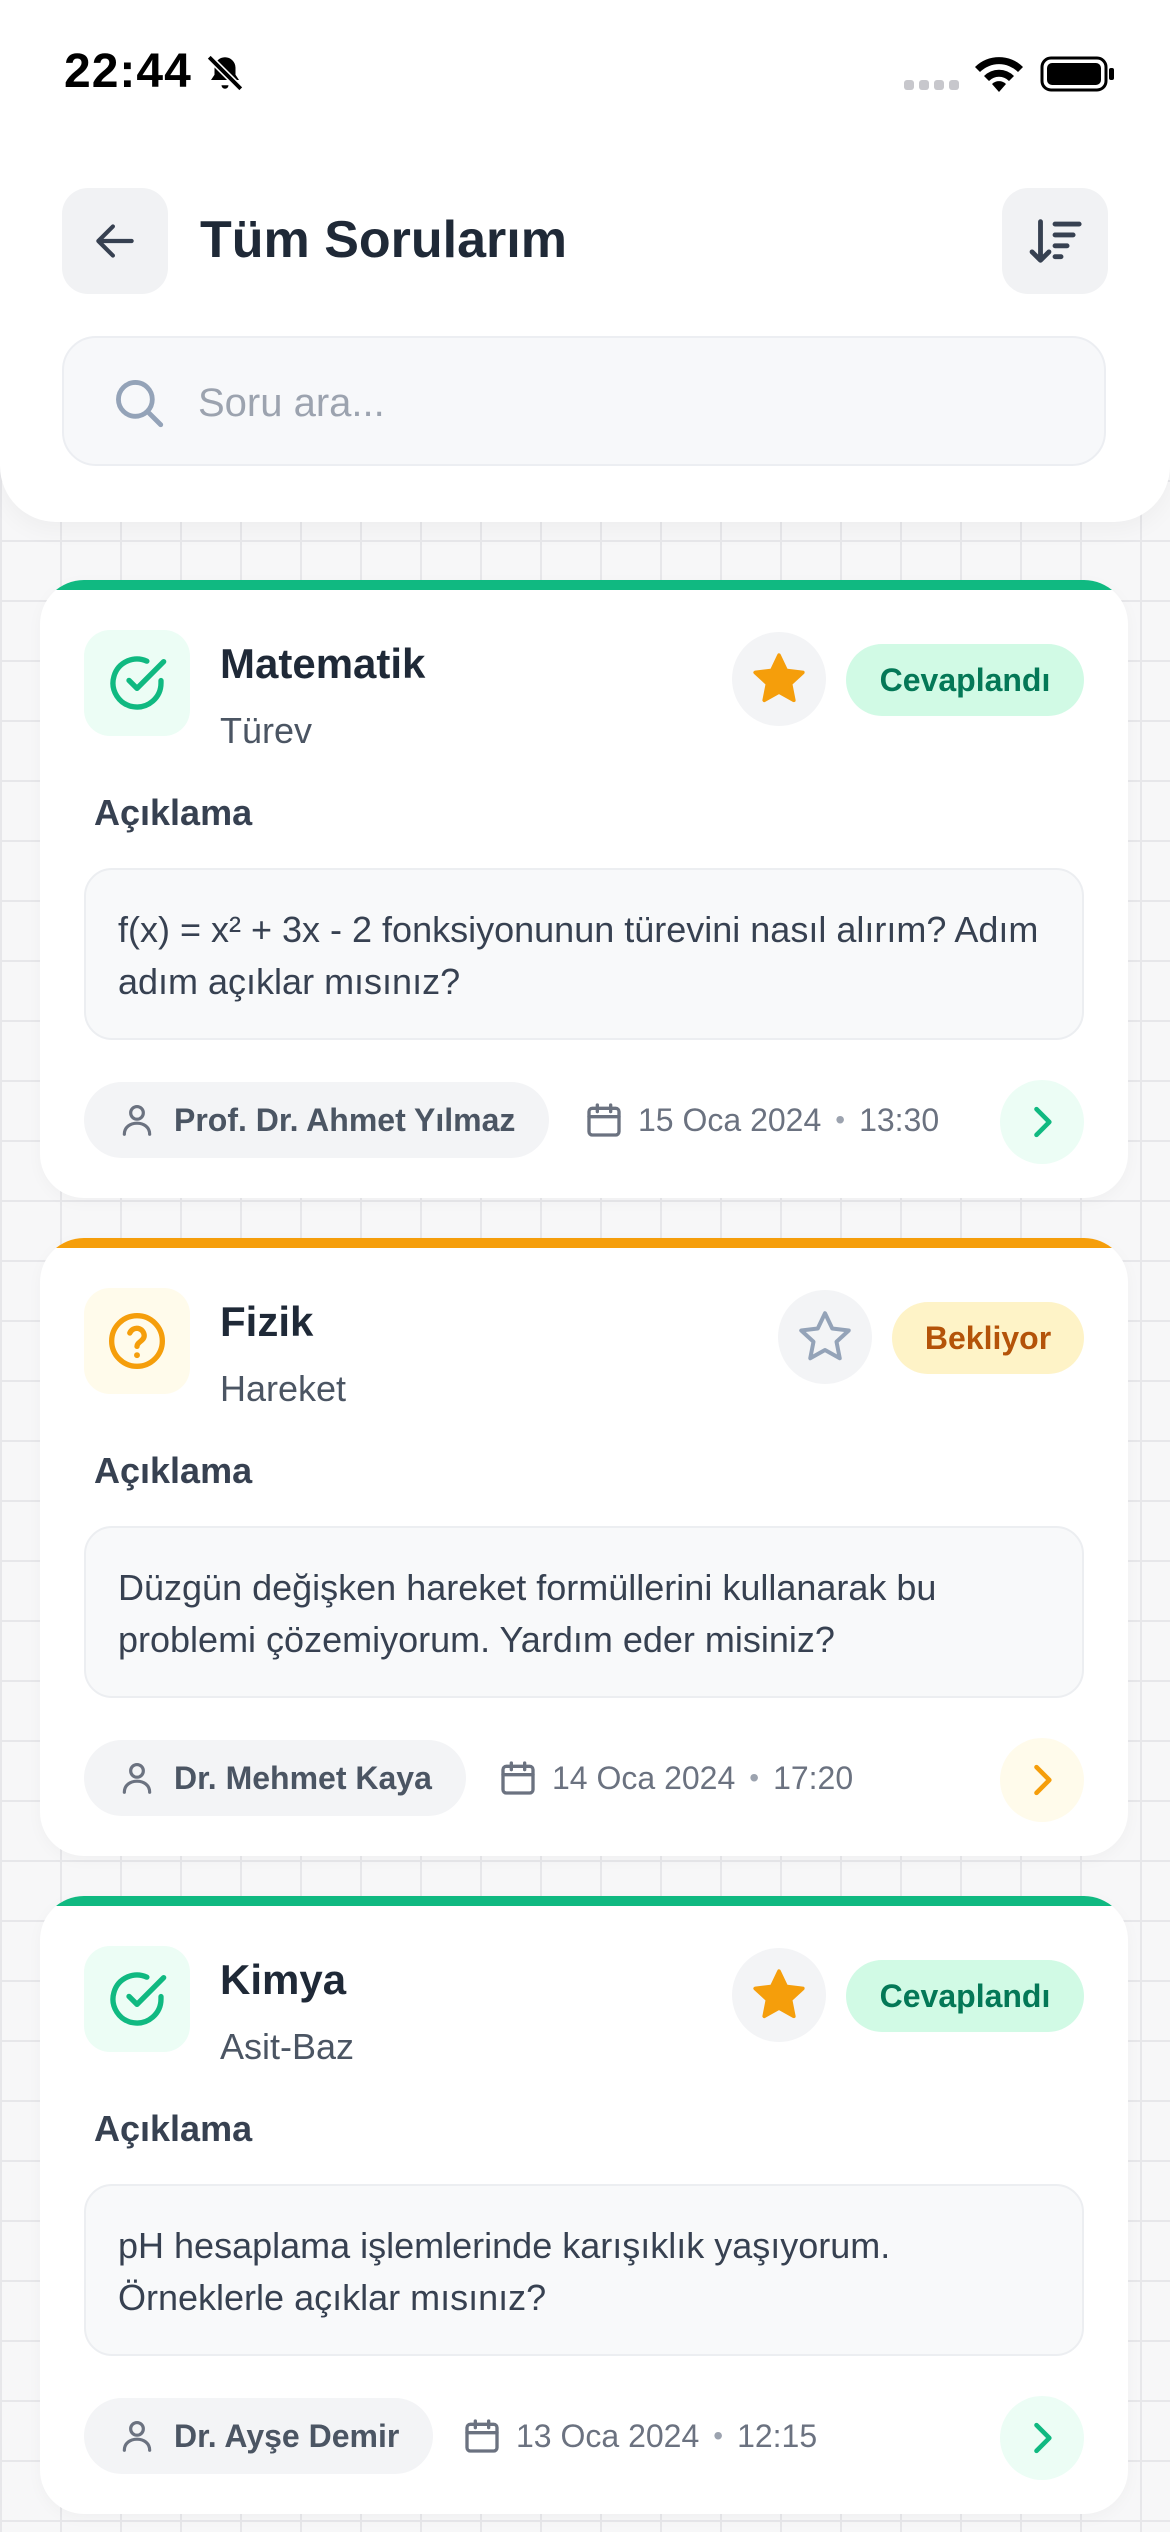 The image size is (1170, 2532). What do you see at coordinates (999, 74) in the screenshot?
I see `wifi-icon` at bounding box center [999, 74].